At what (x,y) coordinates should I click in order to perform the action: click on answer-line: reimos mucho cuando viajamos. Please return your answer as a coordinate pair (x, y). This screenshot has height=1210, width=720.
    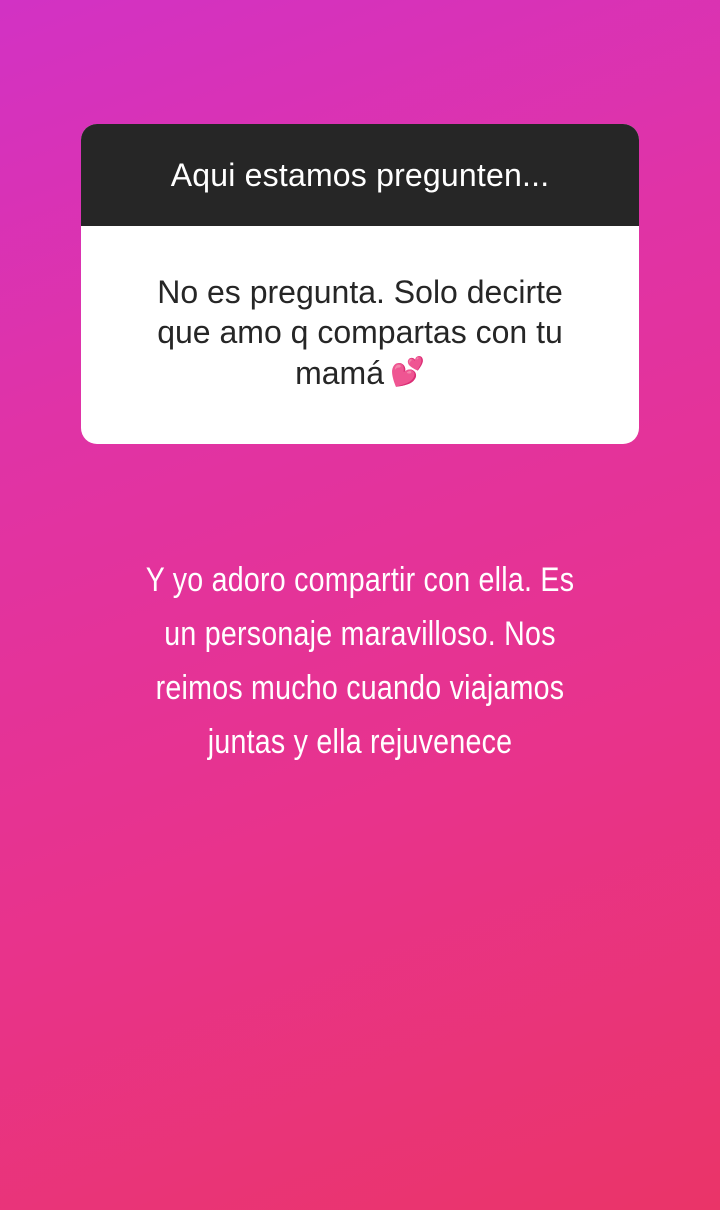
    Looking at the image, I should click on (360, 688).